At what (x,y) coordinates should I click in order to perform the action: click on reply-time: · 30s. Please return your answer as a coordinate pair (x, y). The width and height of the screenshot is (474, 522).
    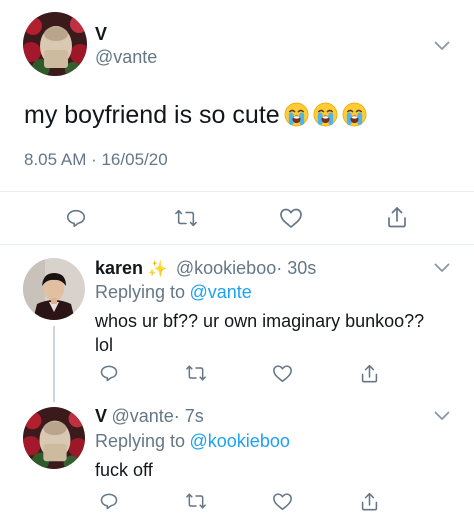
    Looking at the image, I should click on (296, 268).